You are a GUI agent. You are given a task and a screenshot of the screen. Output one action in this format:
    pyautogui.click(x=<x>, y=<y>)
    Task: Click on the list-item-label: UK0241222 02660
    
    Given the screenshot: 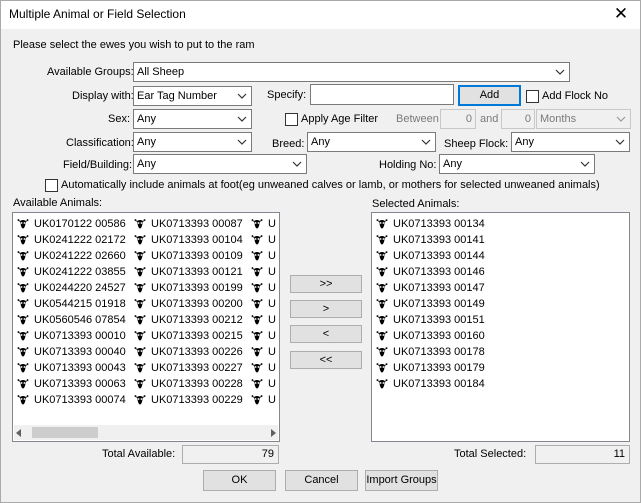 What is the action you would take?
    pyautogui.click(x=80, y=256)
    